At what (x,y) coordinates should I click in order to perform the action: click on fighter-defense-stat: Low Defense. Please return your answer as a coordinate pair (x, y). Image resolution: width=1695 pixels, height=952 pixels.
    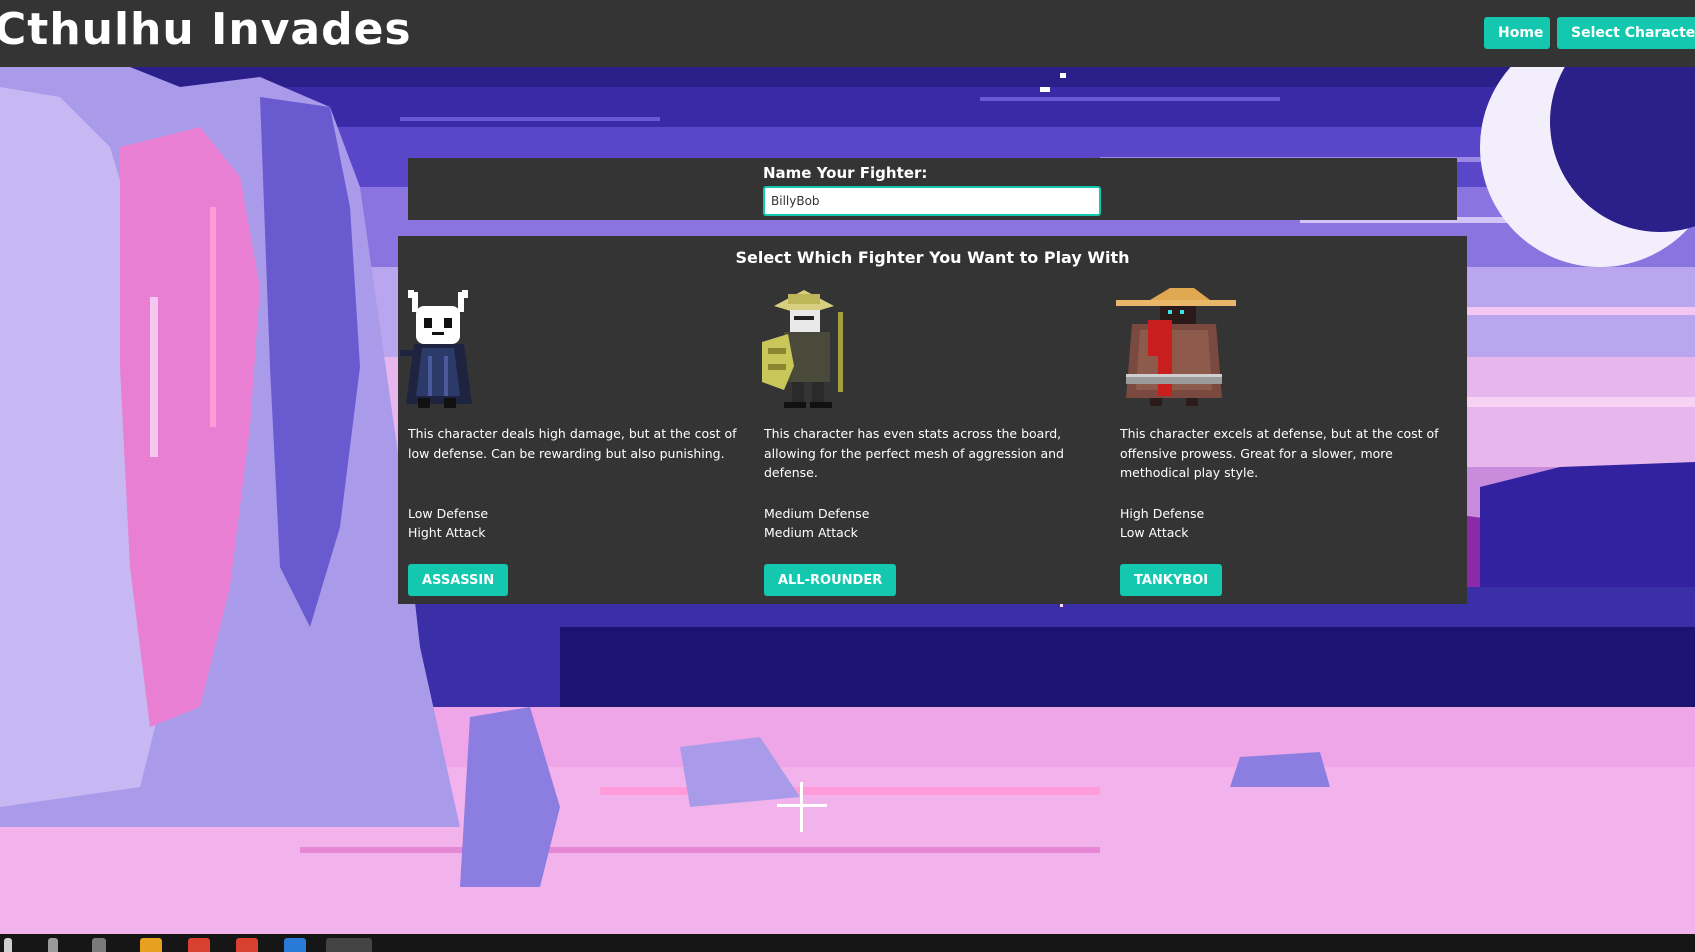
    Looking at the image, I should click on (448, 513).